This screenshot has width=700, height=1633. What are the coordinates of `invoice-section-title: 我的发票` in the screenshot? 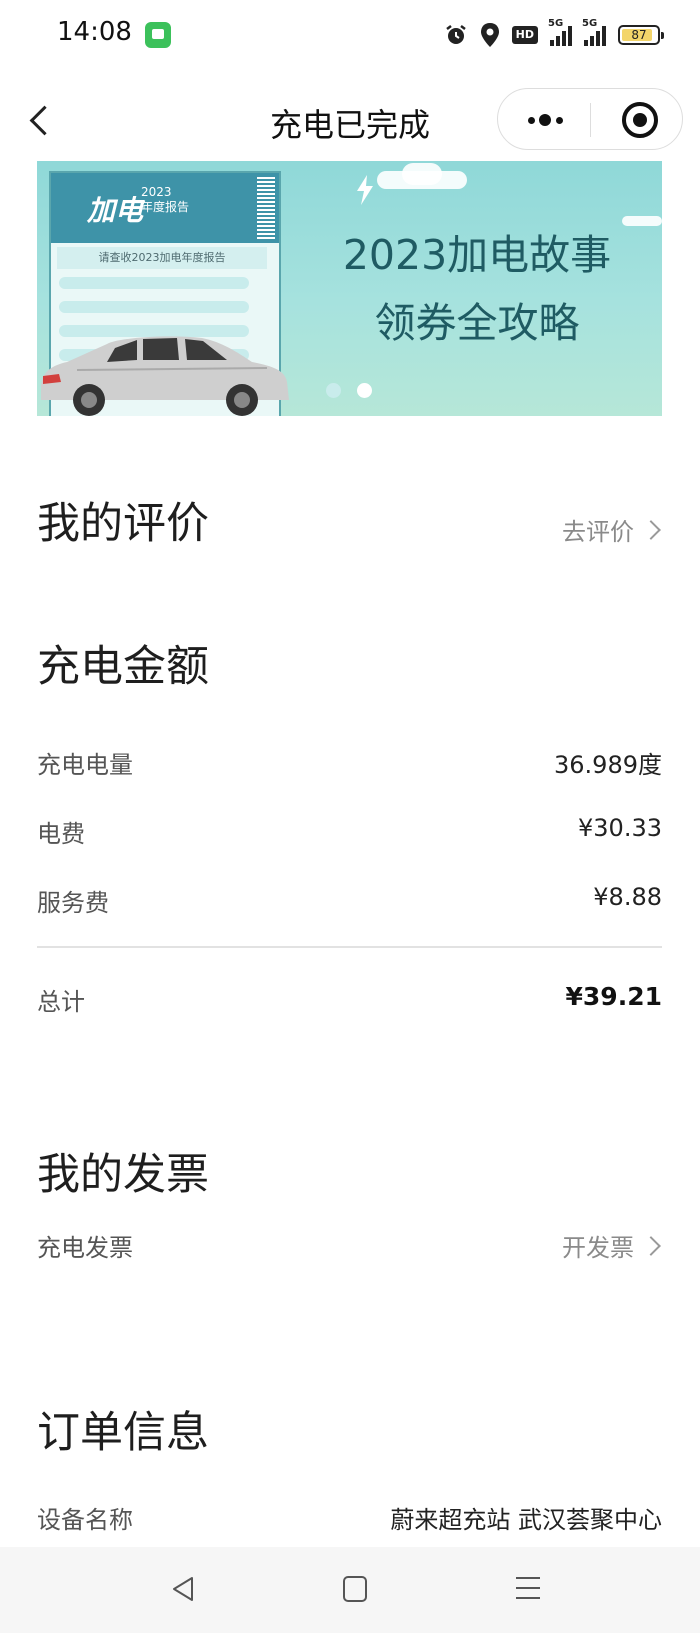 It's located at (123, 1175).